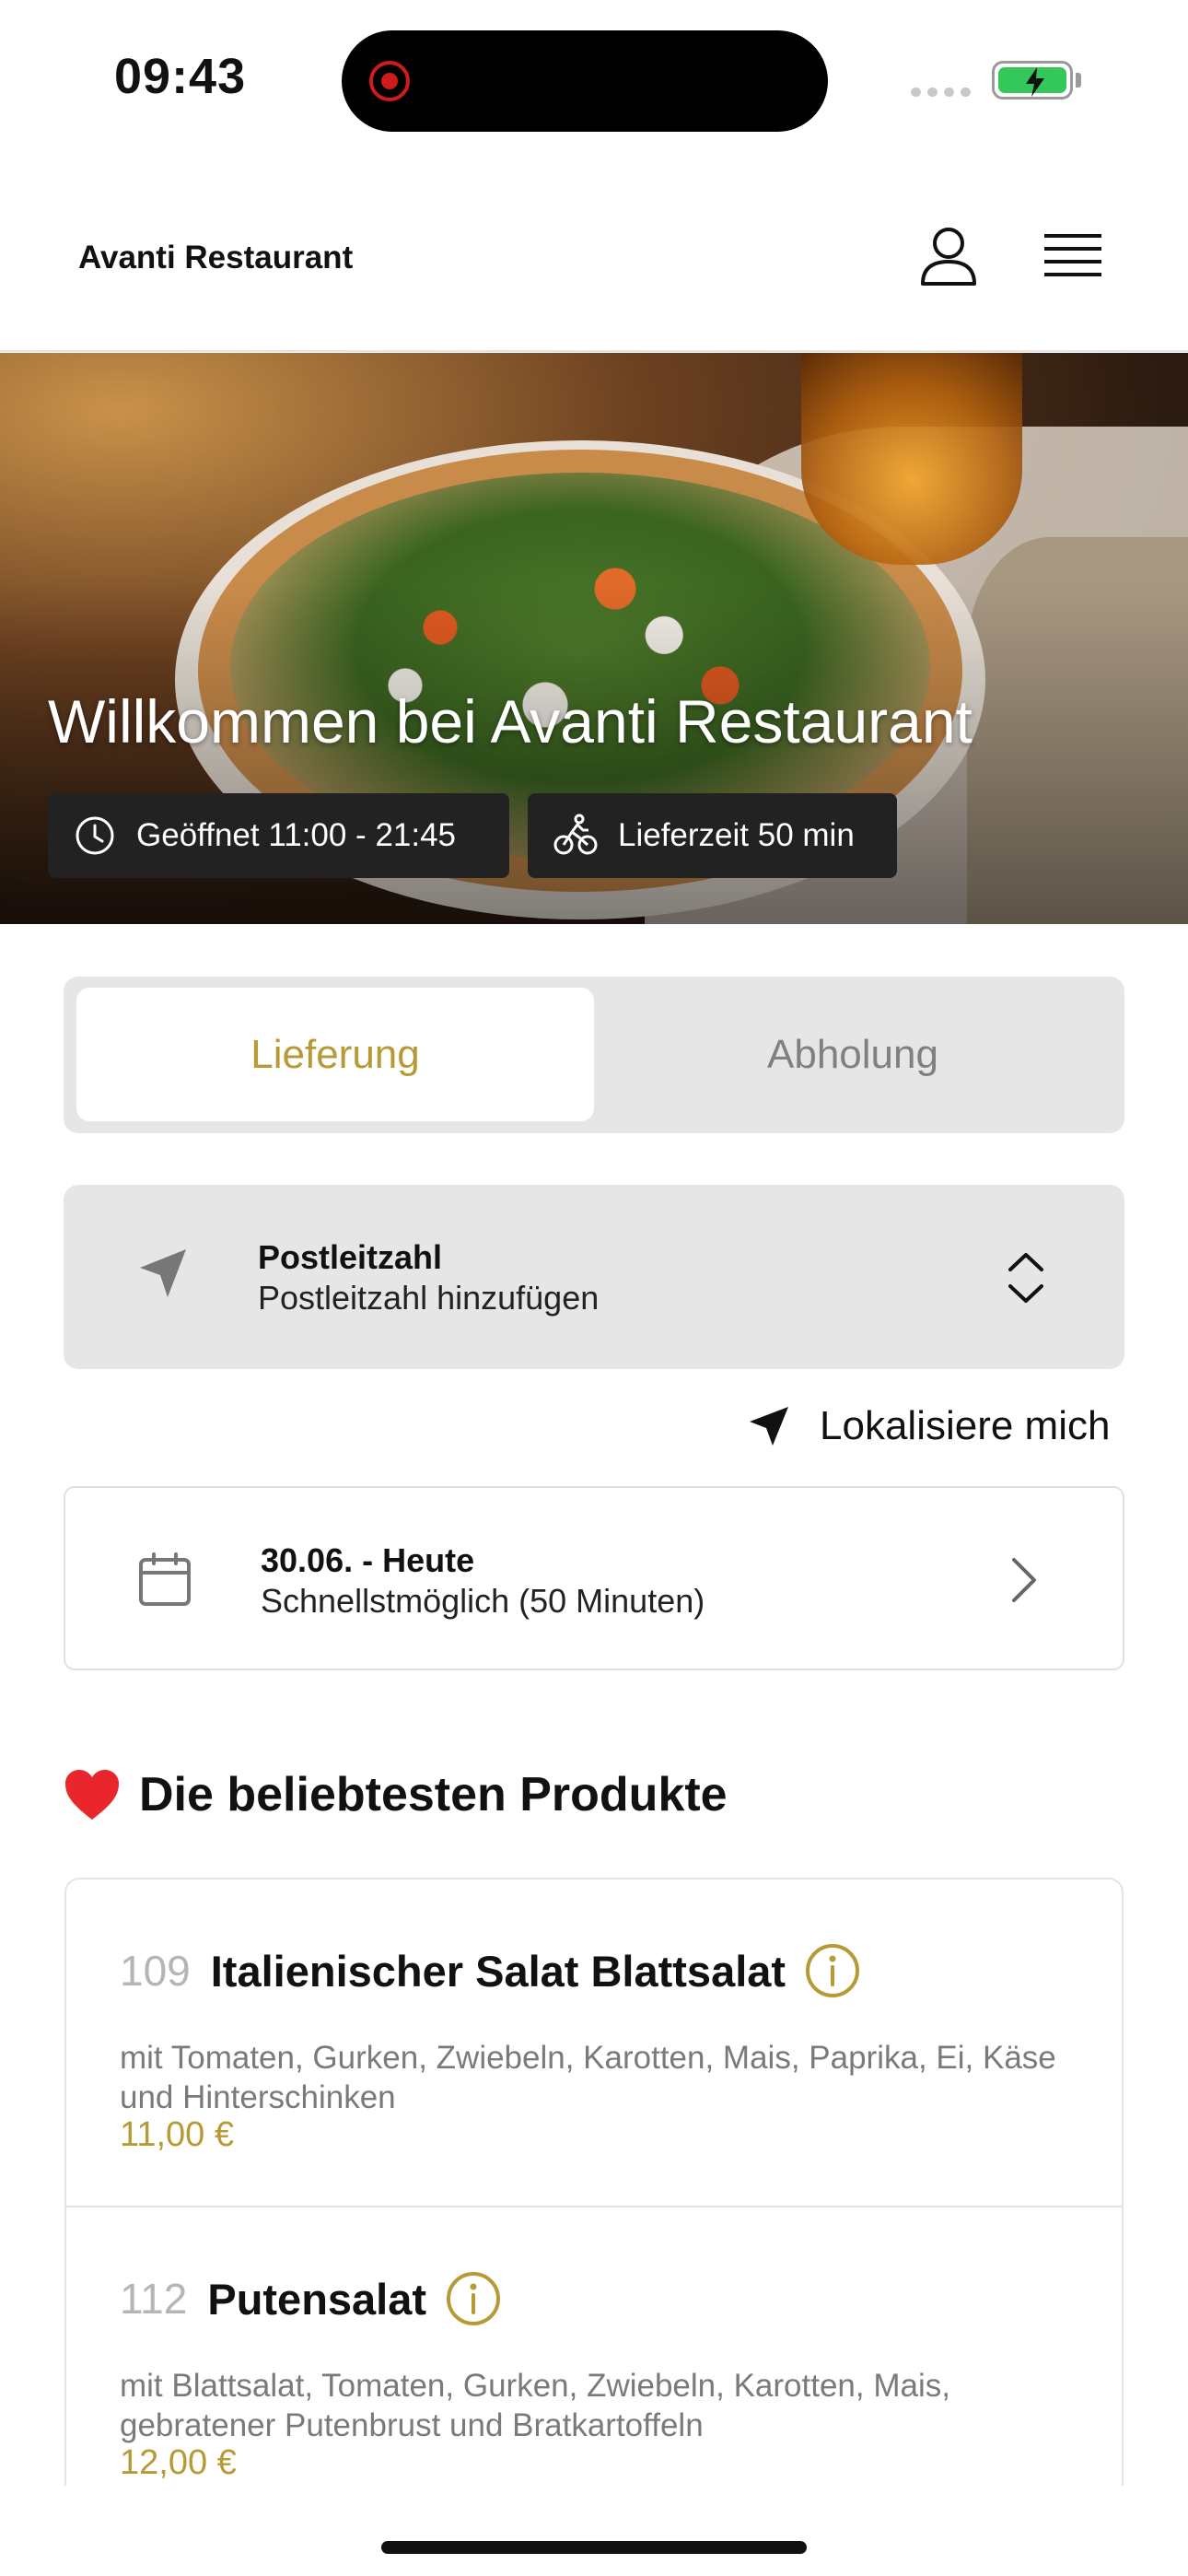 The width and height of the screenshot is (1188, 2576). What do you see at coordinates (736, 835) in the screenshot?
I see `delivery-time-text: Lieferzeit 50 min` at bounding box center [736, 835].